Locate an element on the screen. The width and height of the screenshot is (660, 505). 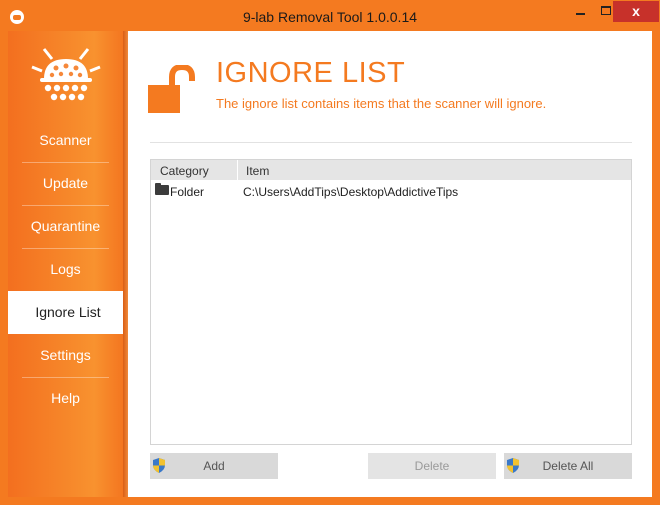
delete-all-button: Delete All is located at coordinates (568, 466).